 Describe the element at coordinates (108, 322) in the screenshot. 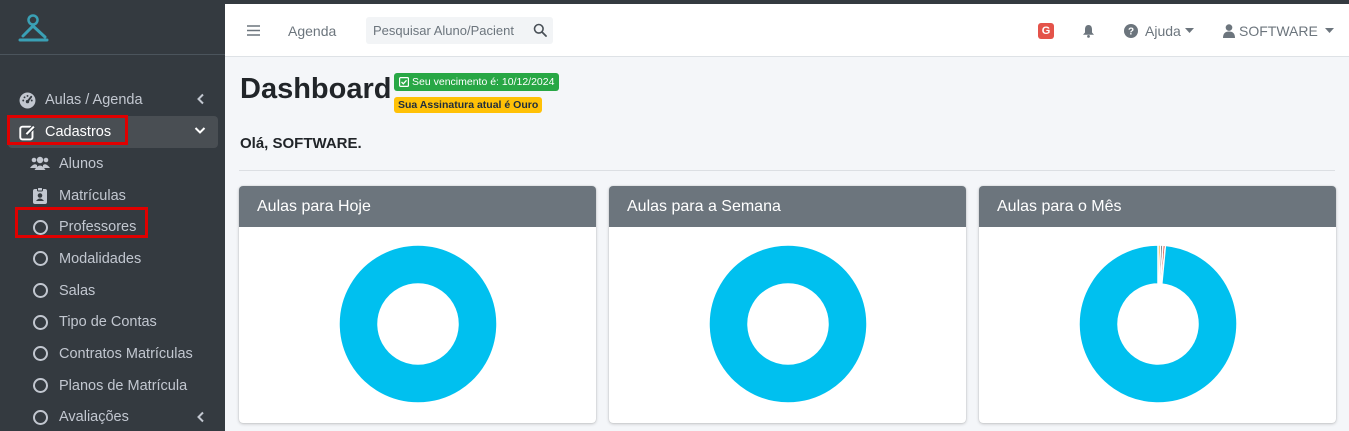

I see `sidebar-subitem-label: Tipo de Contas` at that location.